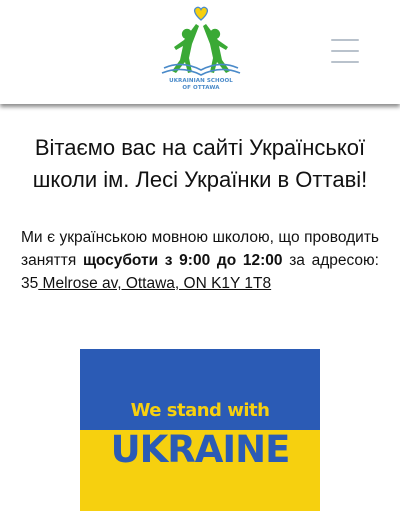 This screenshot has height=524, width=400. I want to click on hamburger-menu-icon, so click(345, 51).